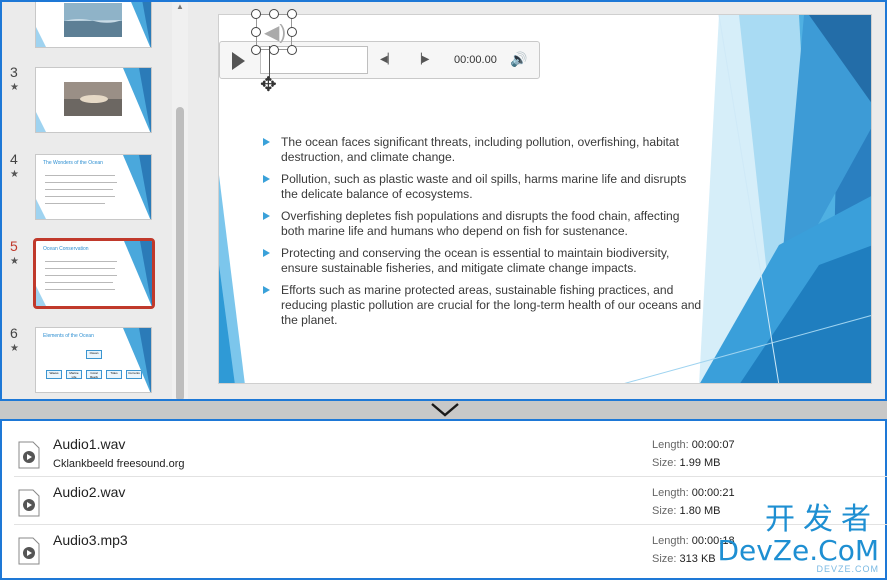 This screenshot has width=887, height=580. Describe the element at coordinates (421, 59) in the screenshot. I see `skip-forward-button: ▕▶` at that location.